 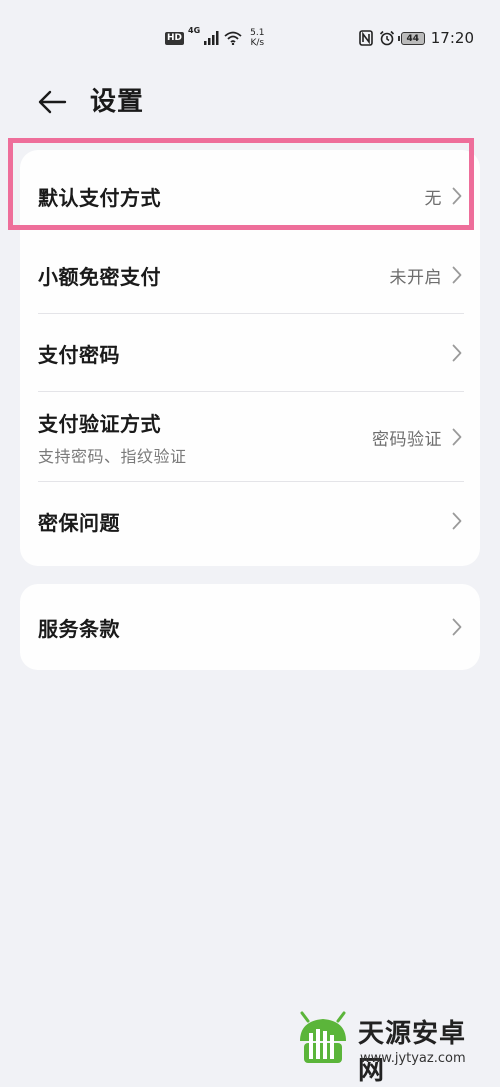 I want to click on arrow-left-icon, so click(x=52, y=102).